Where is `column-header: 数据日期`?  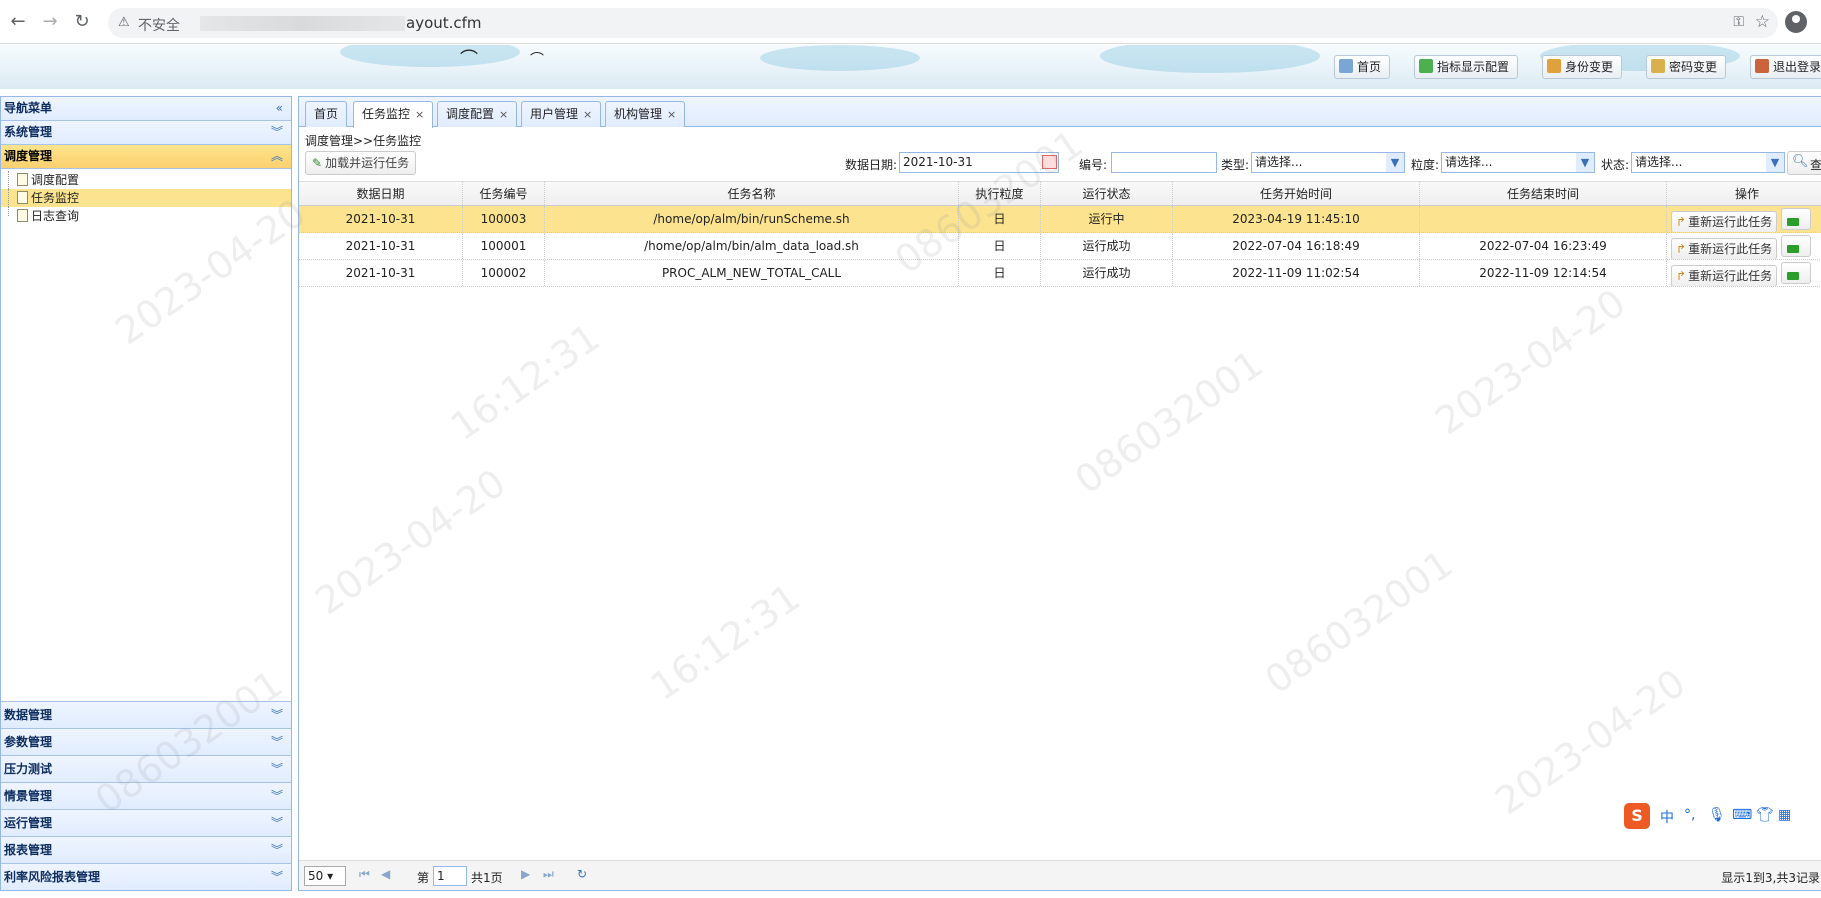 column-header: 数据日期 is located at coordinates (381, 193).